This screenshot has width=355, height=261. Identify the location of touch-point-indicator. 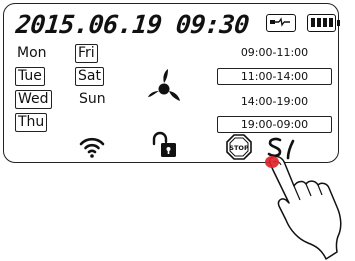
(272, 162).